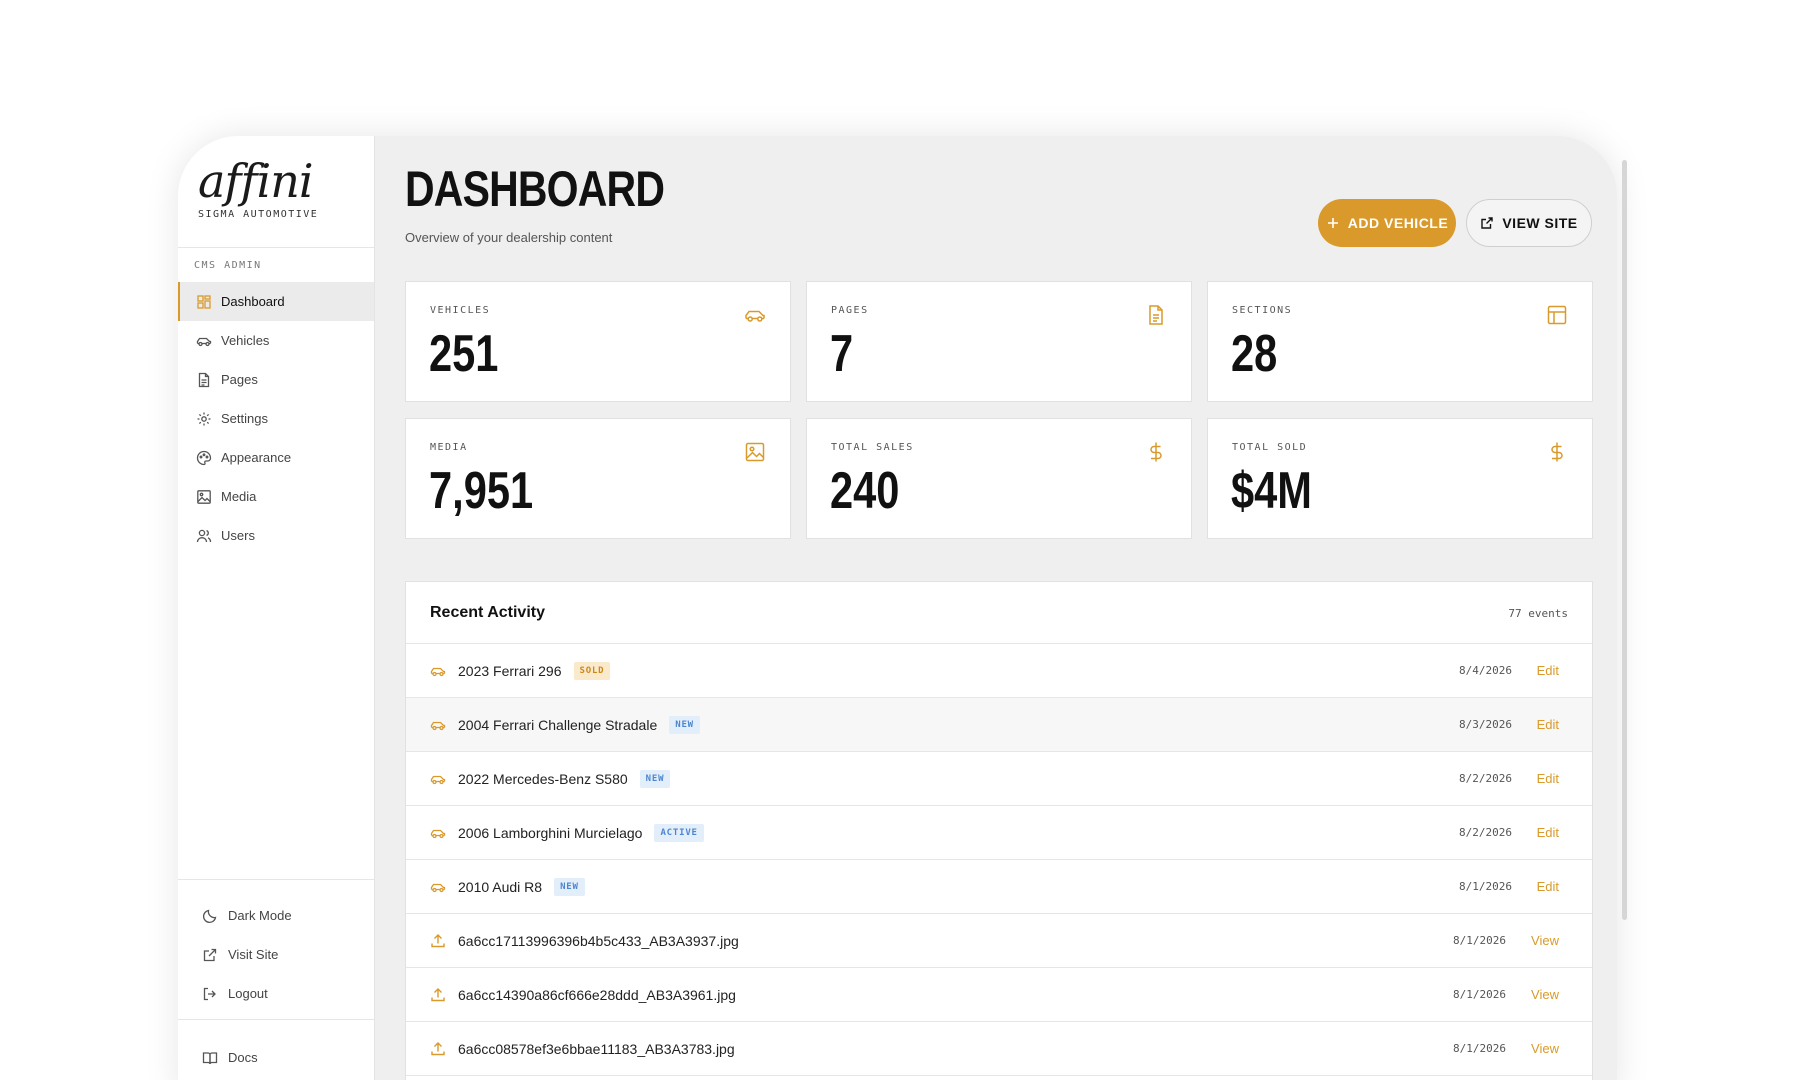  What do you see at coordinates (244, 418) in the screenshot?
I see `sidebar-item-label: Settings` at bounding box center [244, 418].